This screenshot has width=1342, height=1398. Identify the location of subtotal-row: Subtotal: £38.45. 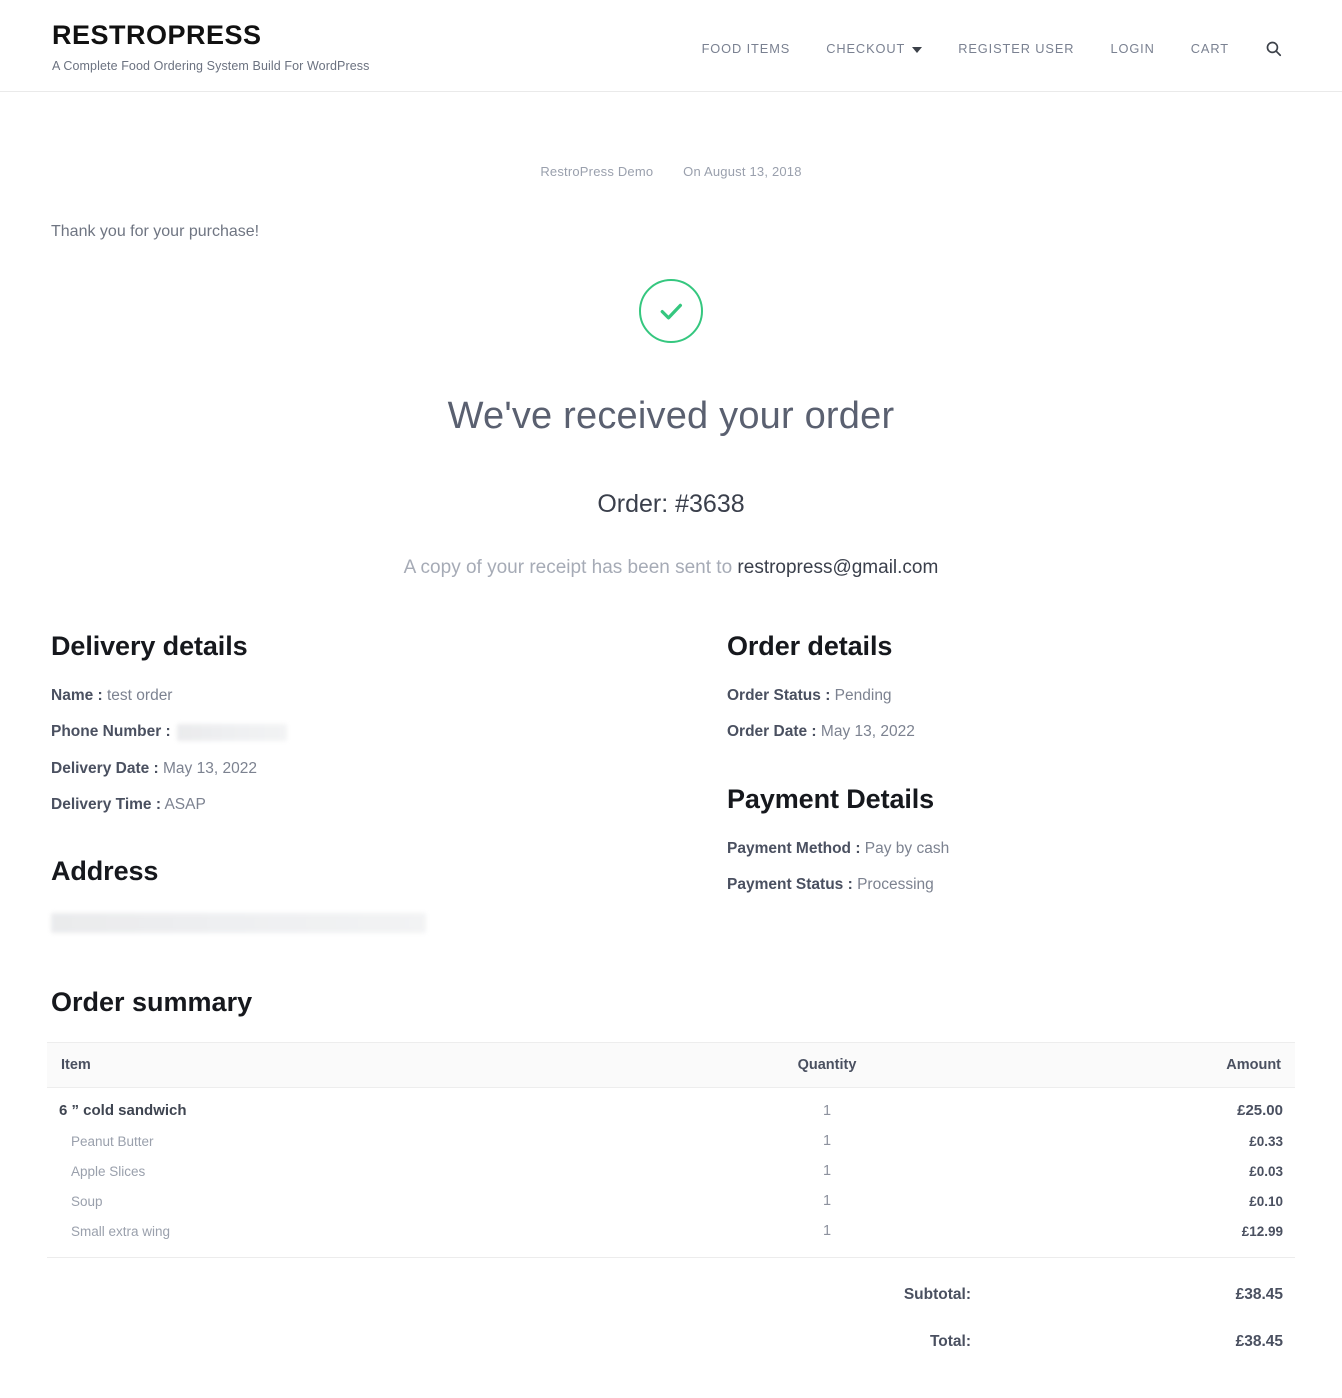
(671, 1284).